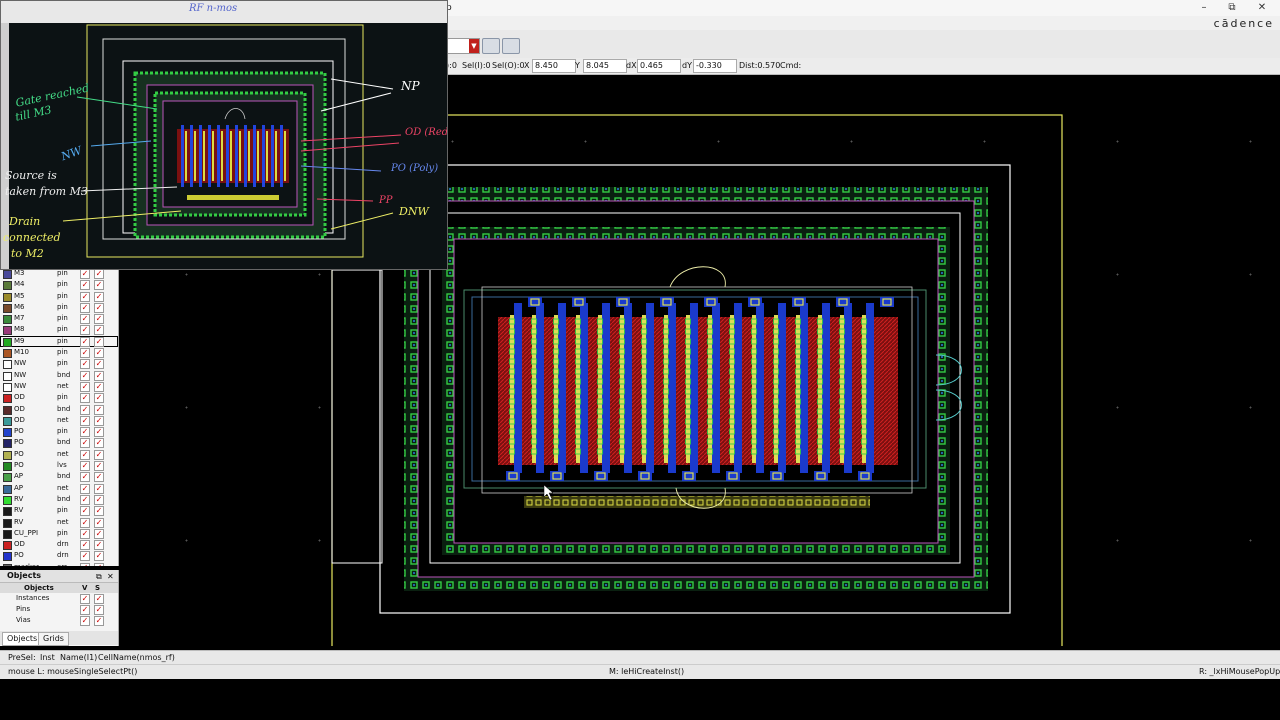 This screenshot has height=720, width=1280. Describe the element at coordinates (463, 46) in the screenshot. I see `layer-combo-box: ▼` at that location.